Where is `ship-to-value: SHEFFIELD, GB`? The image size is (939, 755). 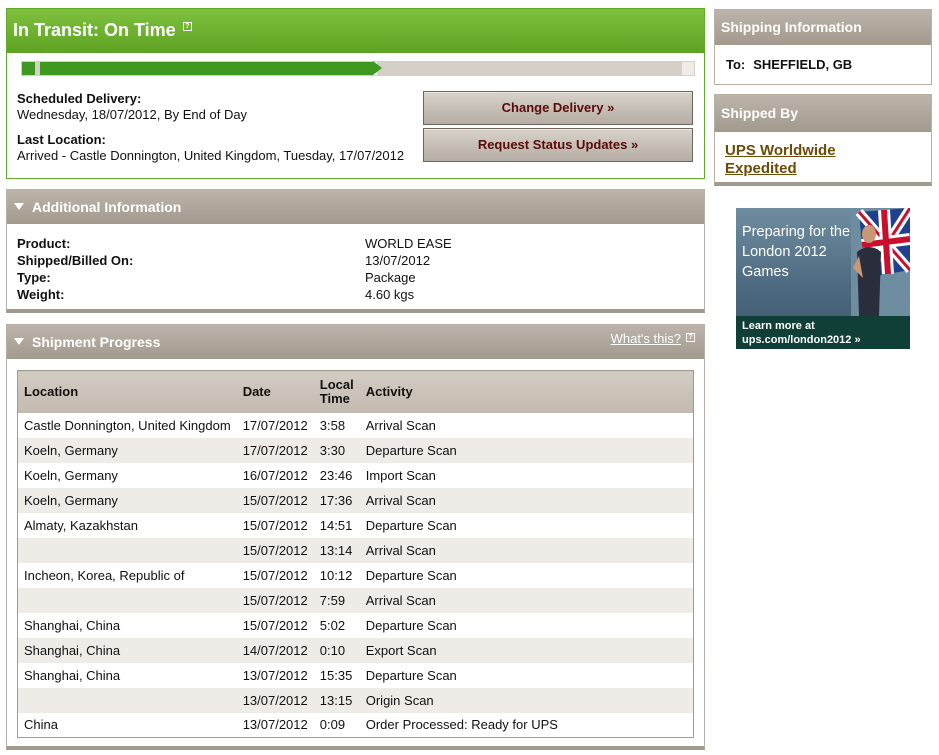 ship-to-value: SHEFFIELD, GB is located at coordinates (803, 64).